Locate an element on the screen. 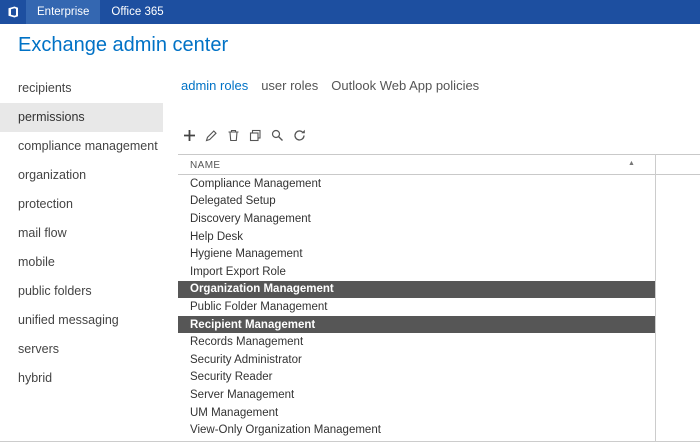  toolbar is located at coordinates (440, 135).